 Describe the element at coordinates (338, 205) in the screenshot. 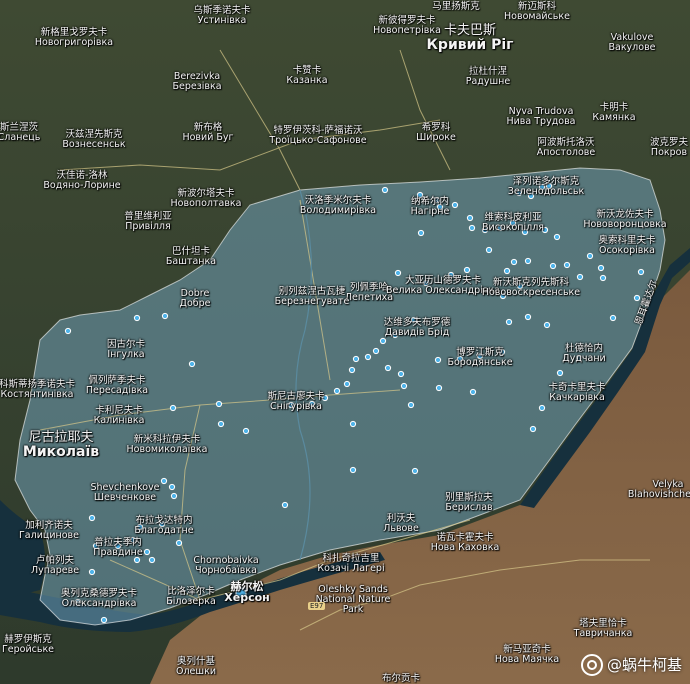

I see `label-volodymyrivka: 沃洛季米尔夫卡 Володимирівка` at that location.